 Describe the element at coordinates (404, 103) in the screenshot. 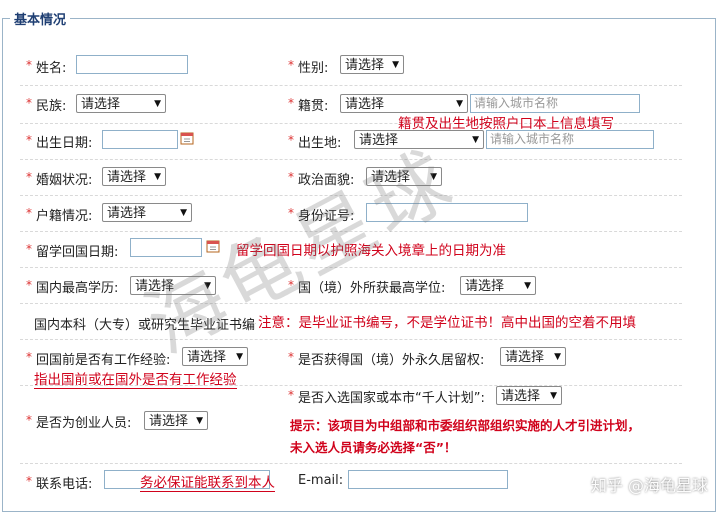

I see `native-place-select: 请选择 ▼` at that location.